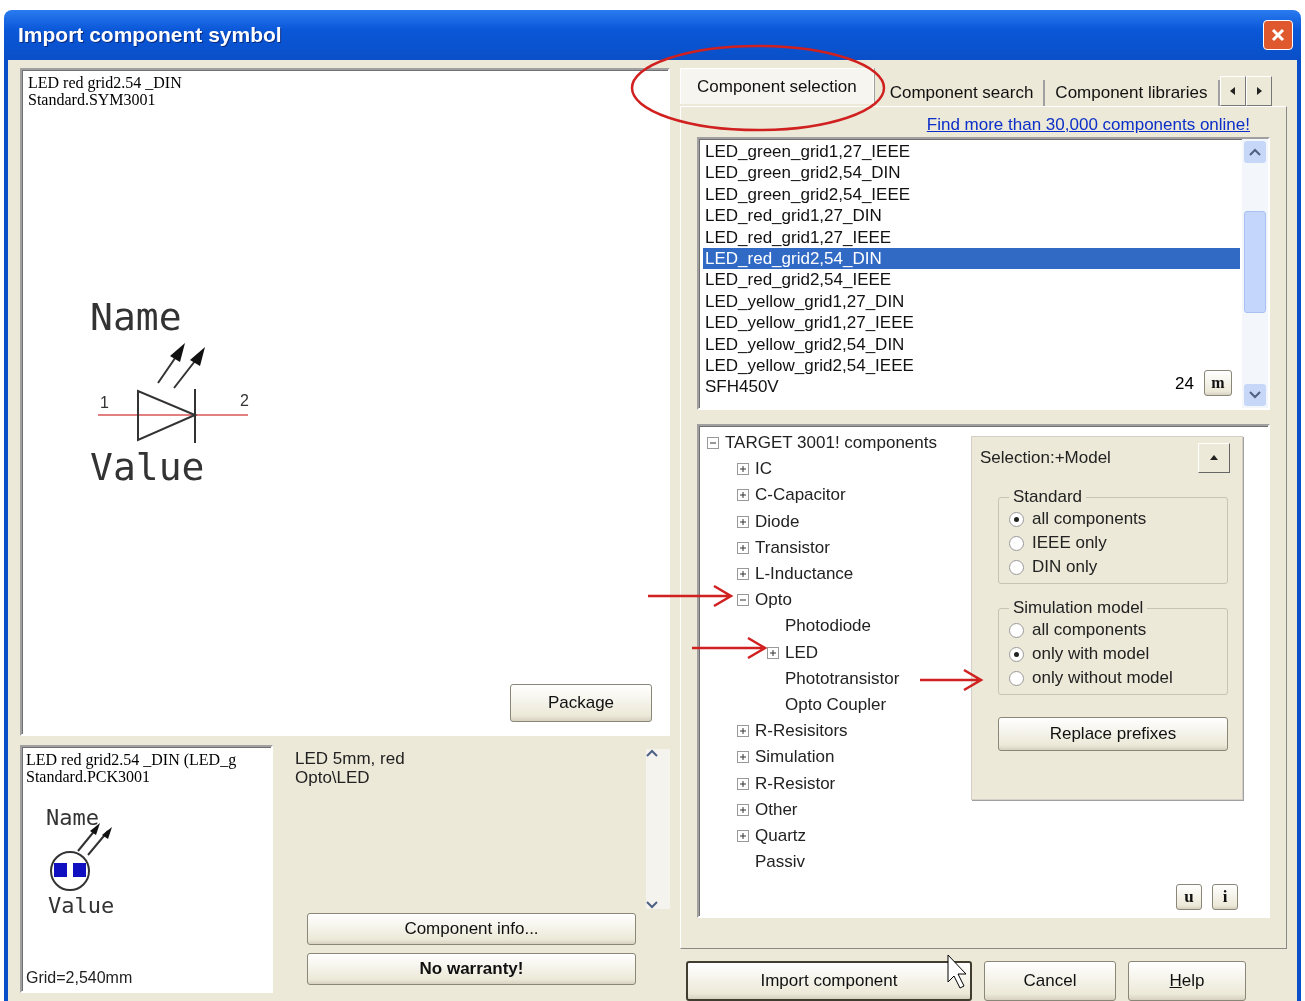 The height and width of the screenshot is (1001, 1305). What do you see at coordinates (799, 280) in the screenshot?
I see `list-item: LED_red_grid2,54_IEEE` at bounding box center [799, 280].